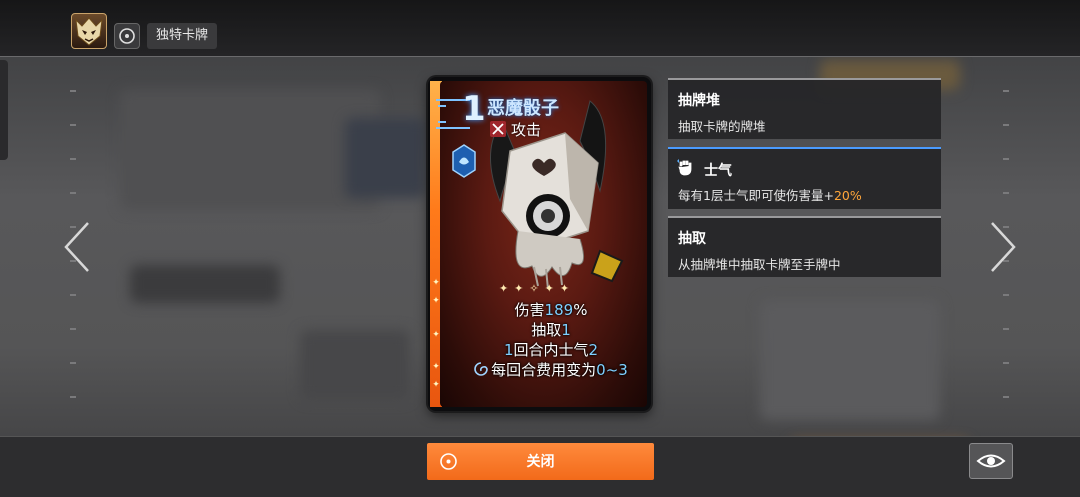 The width and height of the screenshot is (1080, 497). What do you see at coordinates (4, 110) in the screenshot?
I see `side-drawer-handle` at bounding box center [4, 110].